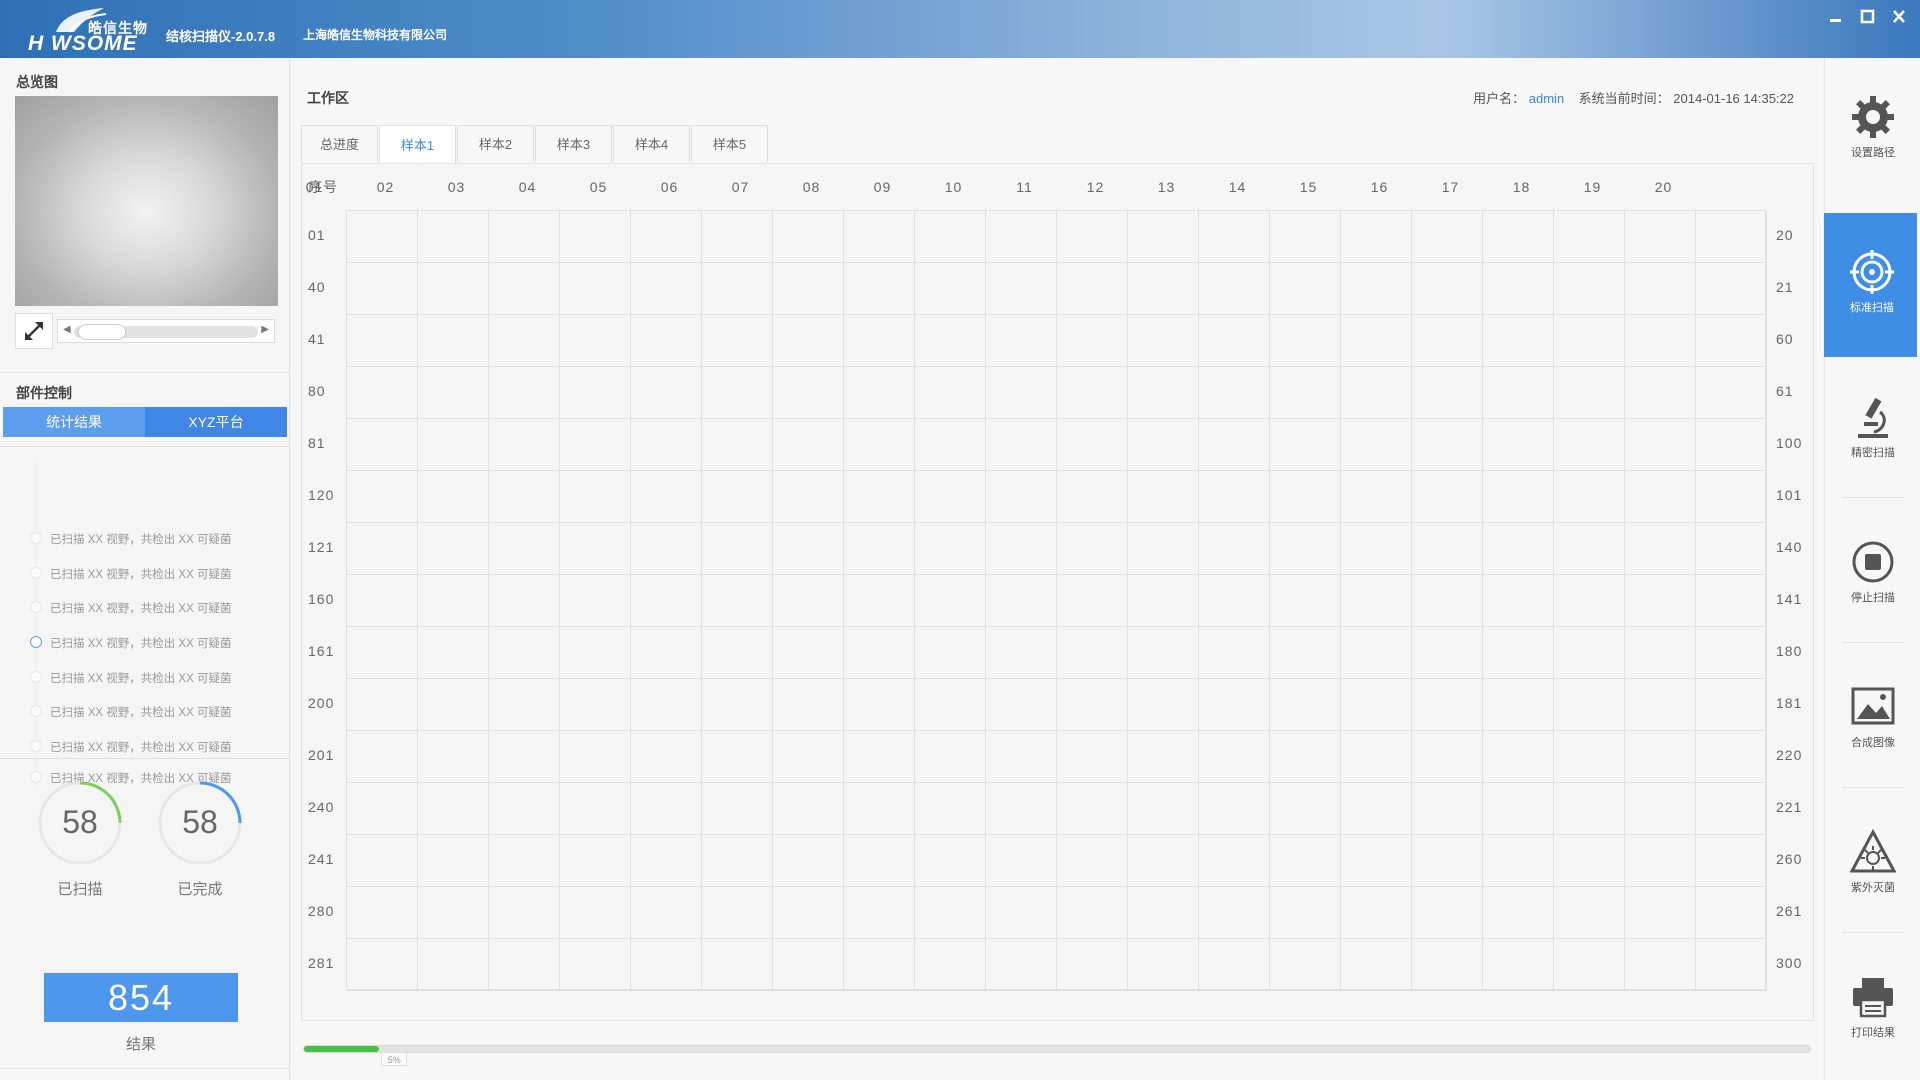  Describe the element at coordinates (1872, 720) in the screenshot. I see `composite-image-button: 合成图像` at that location.